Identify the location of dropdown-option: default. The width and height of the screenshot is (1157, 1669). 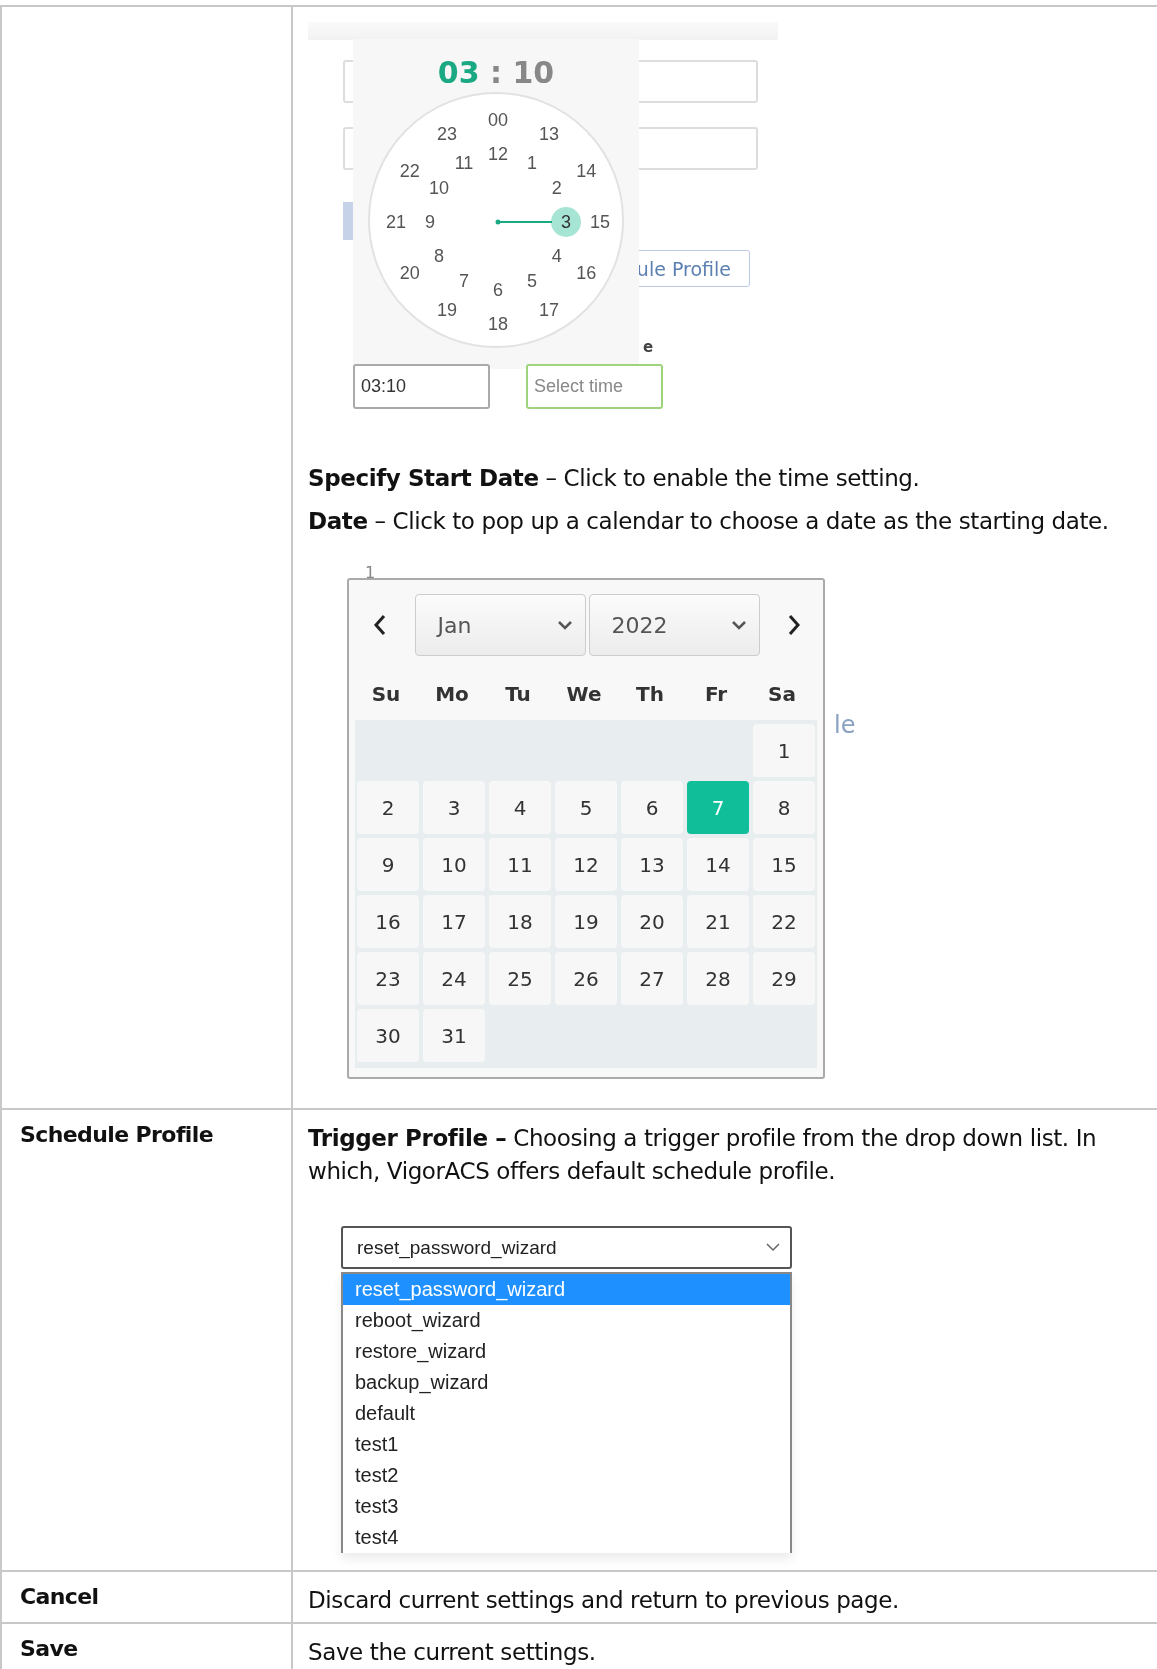
(566, 1413).